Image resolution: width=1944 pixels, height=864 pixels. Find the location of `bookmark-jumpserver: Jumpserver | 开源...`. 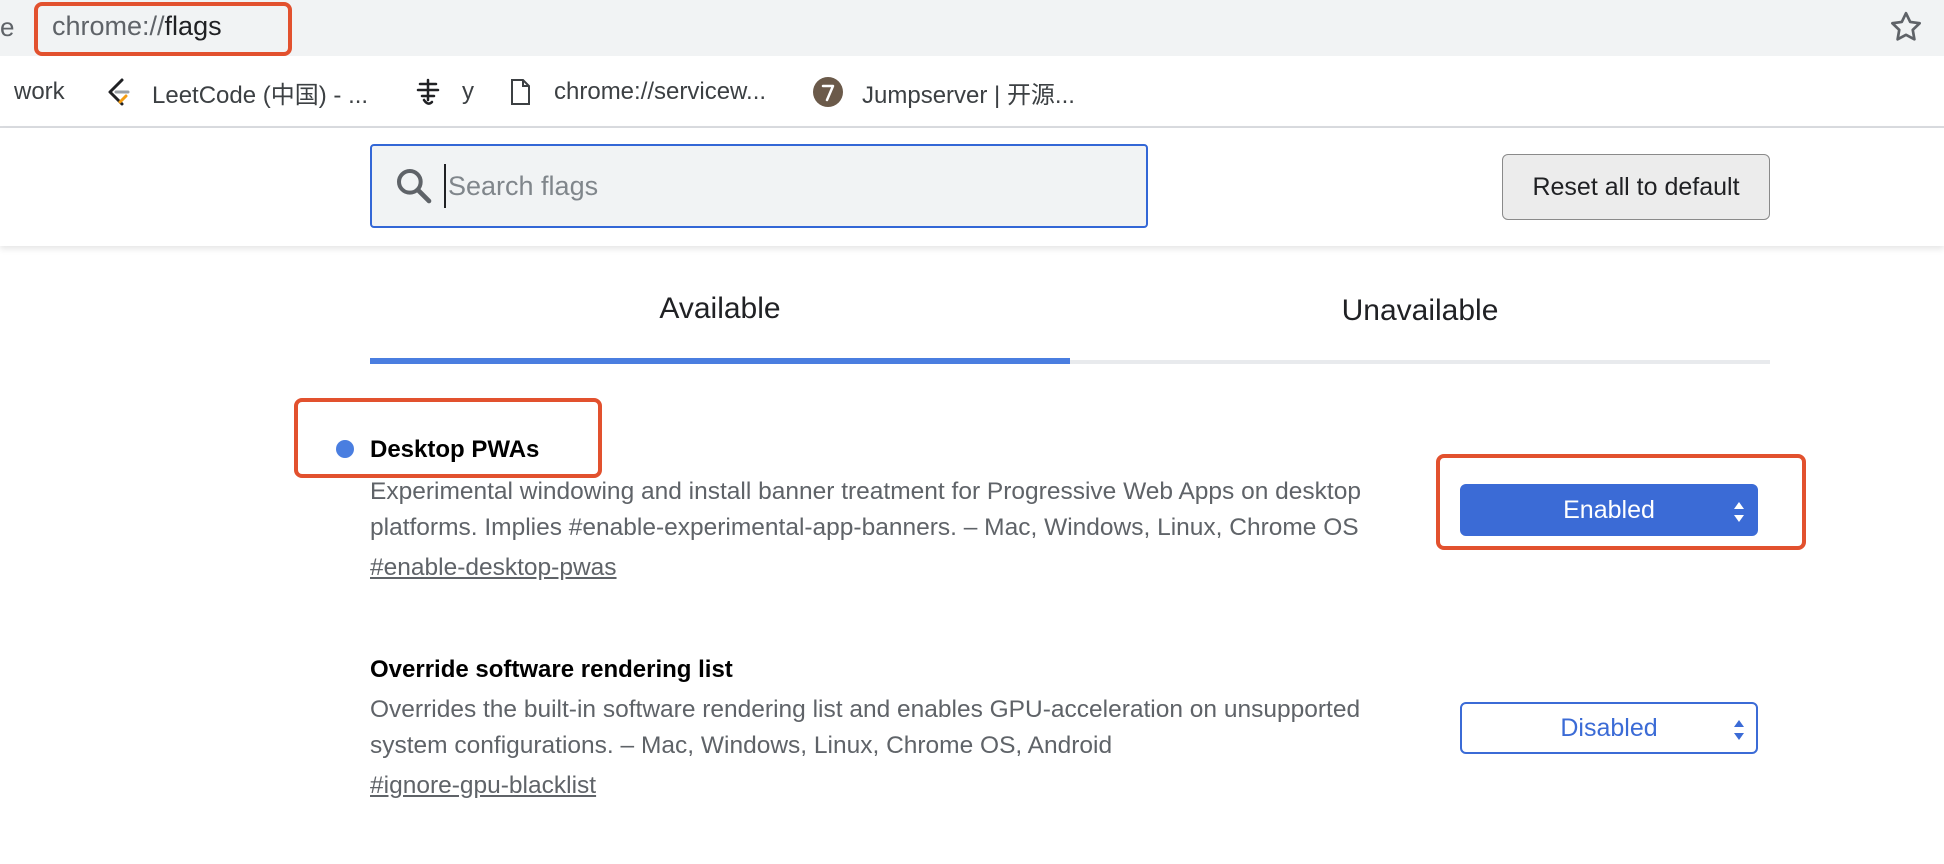

bookmark-jumpserver: Jumpserver | 开源... is located at coordinates (943, 92).